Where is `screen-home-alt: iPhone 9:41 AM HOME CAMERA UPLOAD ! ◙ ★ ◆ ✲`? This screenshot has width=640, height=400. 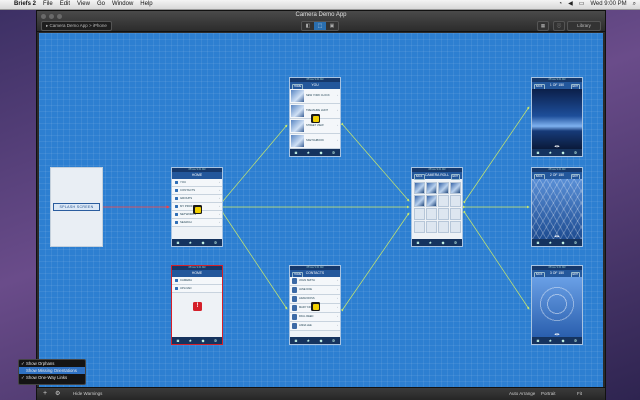 screen-home-alt: iPhone 9:41 AM HOME CAMERA UPLOAD ! ◙ ★ ◆ ✲ is located at coordinates (197, 305).